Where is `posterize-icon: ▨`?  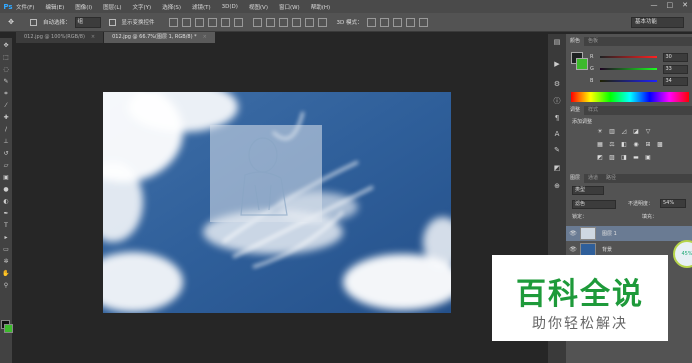
posterize-icon: ▨ is located at coordinates (612, 157).